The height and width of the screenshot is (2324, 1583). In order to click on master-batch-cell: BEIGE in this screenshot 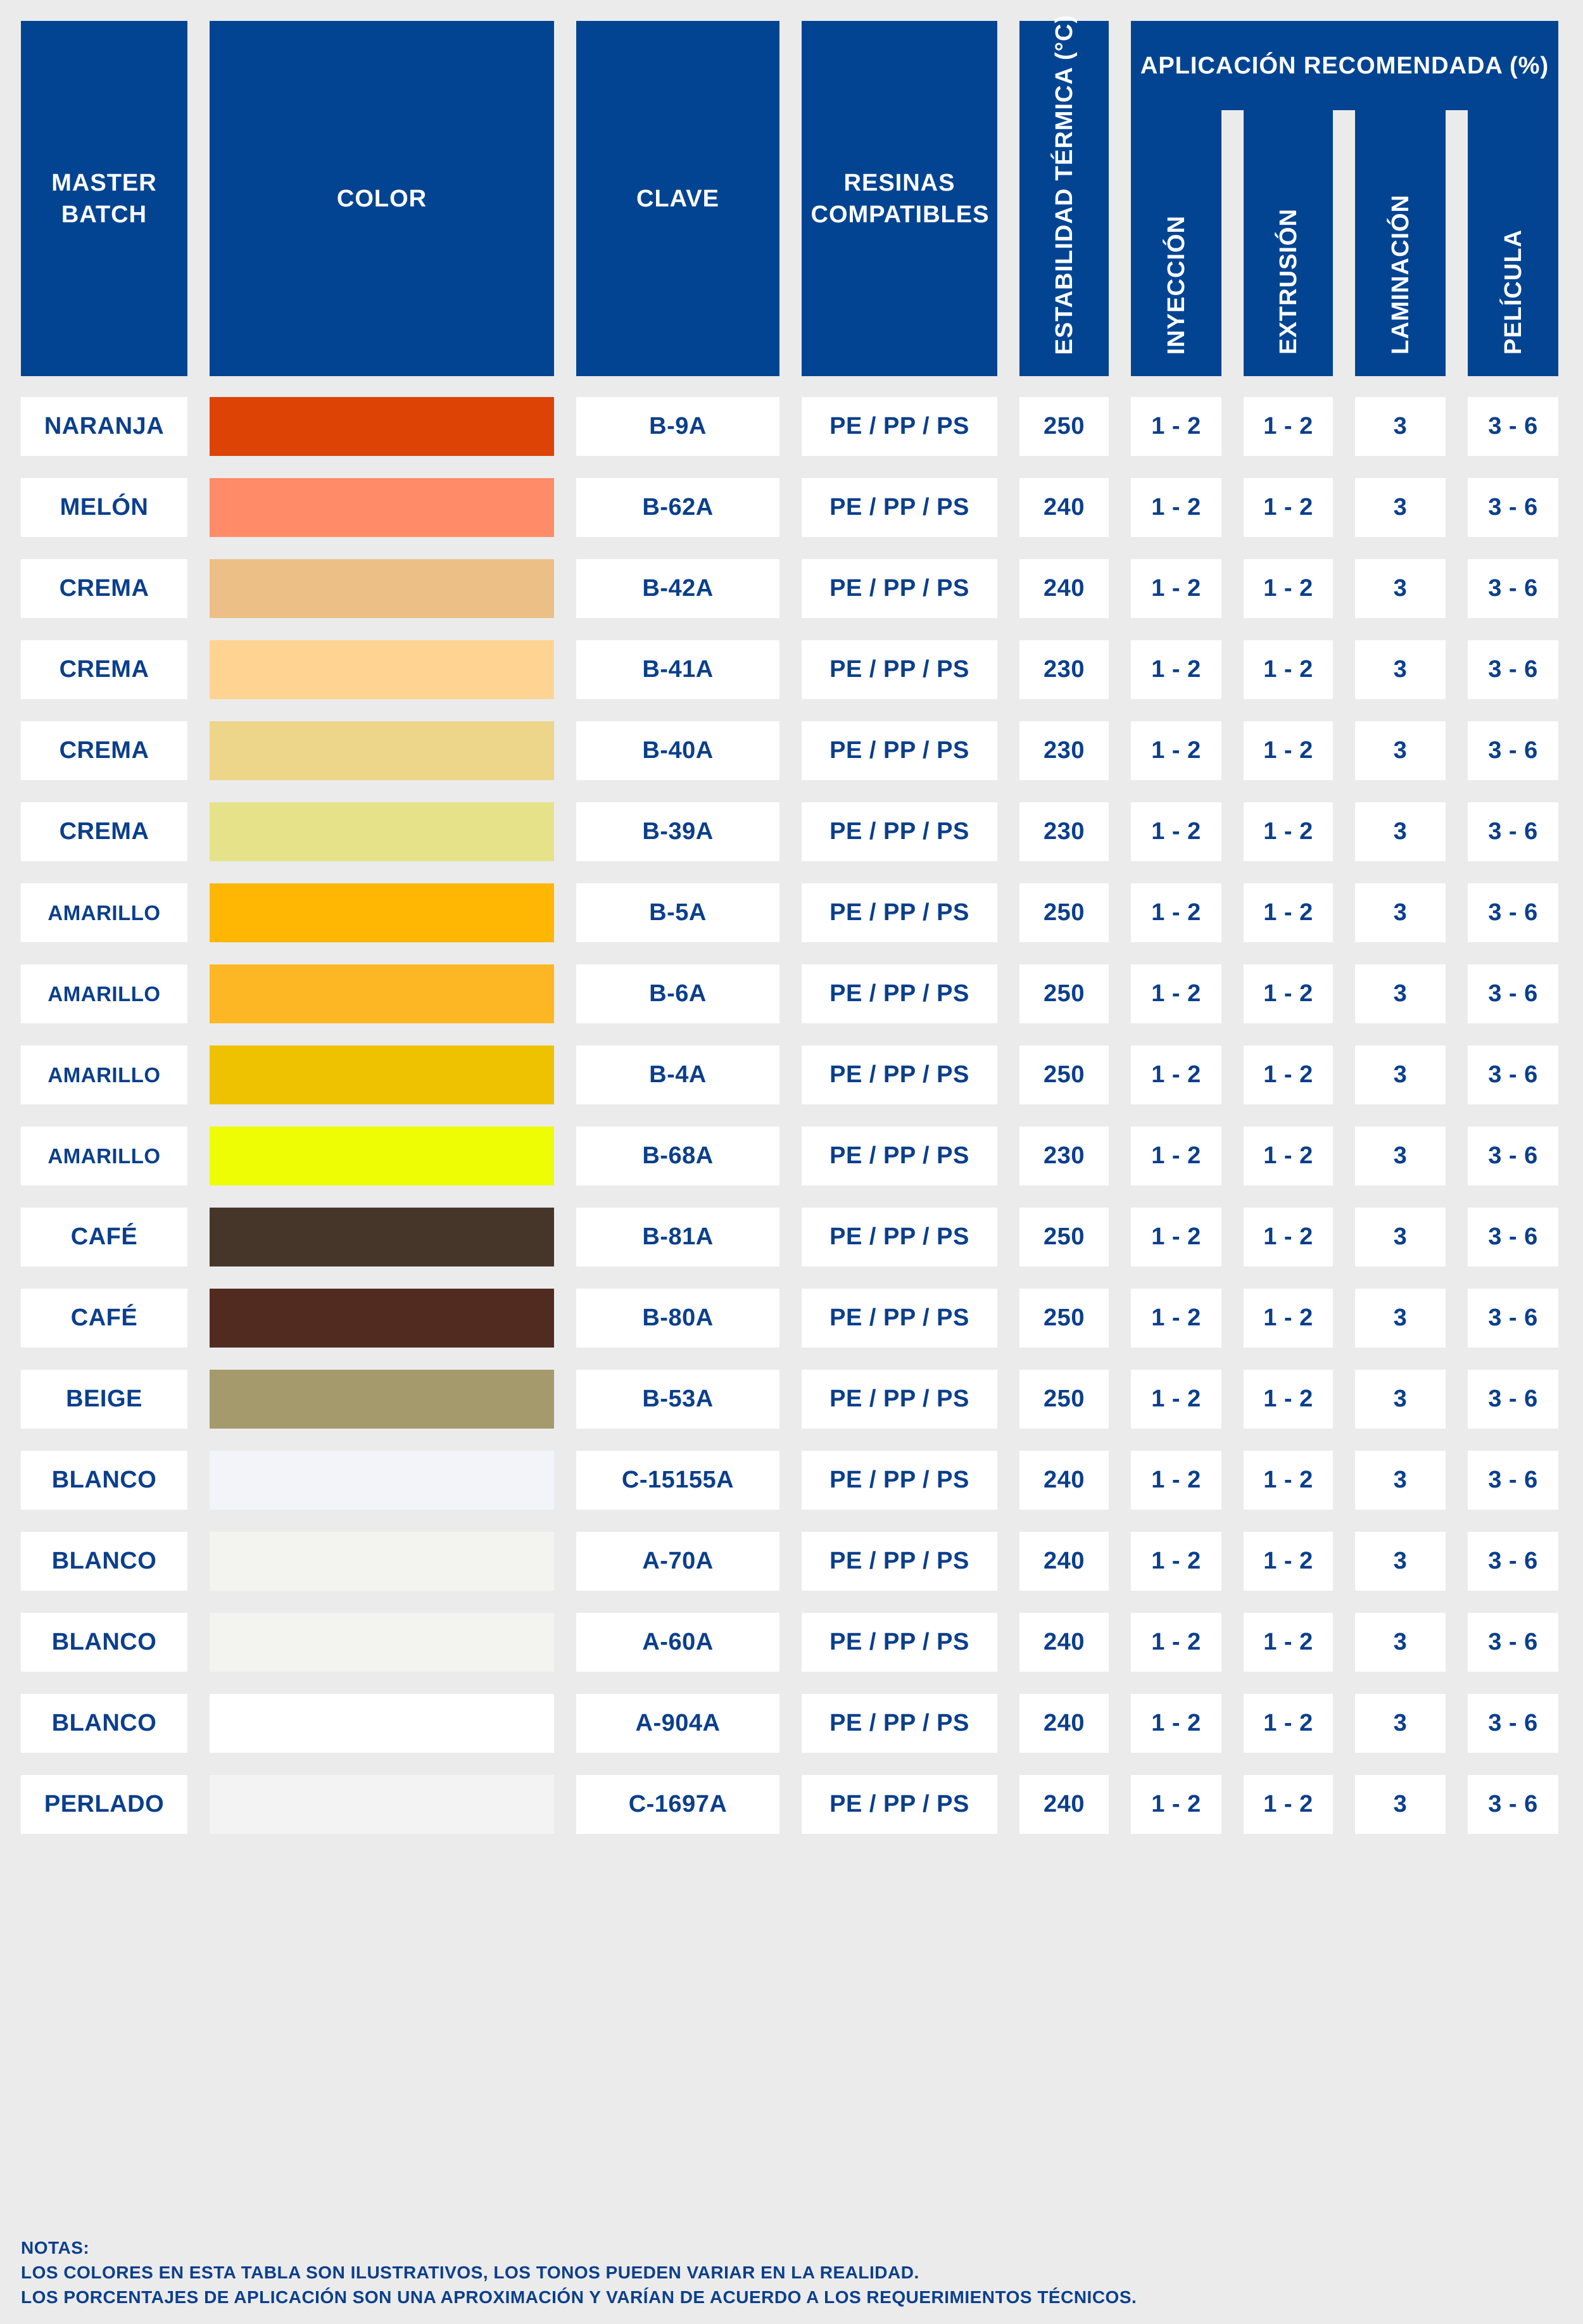, I will do `click(104, 1399)`.